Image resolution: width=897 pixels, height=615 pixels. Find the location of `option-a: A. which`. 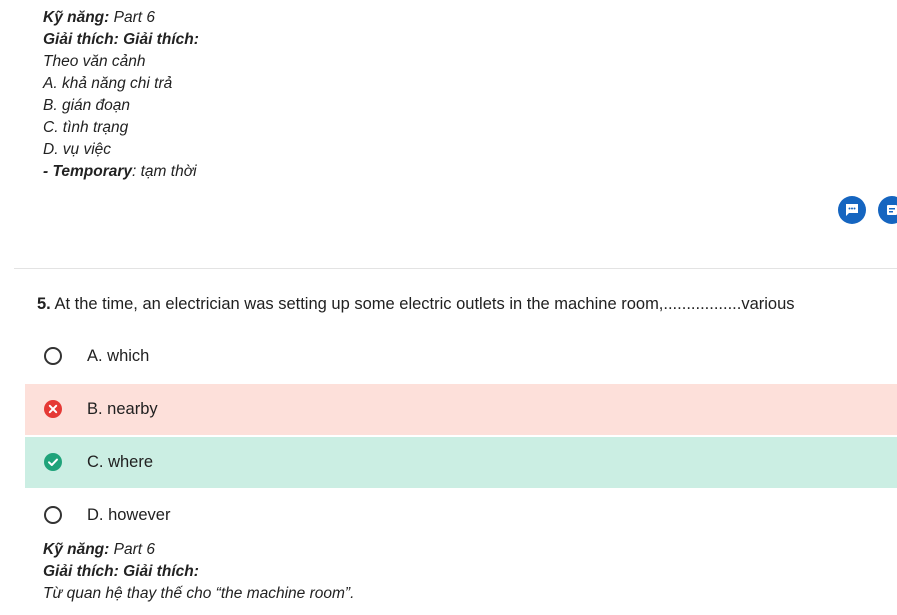

option-a: A. which is located at coordinates (461, 356).